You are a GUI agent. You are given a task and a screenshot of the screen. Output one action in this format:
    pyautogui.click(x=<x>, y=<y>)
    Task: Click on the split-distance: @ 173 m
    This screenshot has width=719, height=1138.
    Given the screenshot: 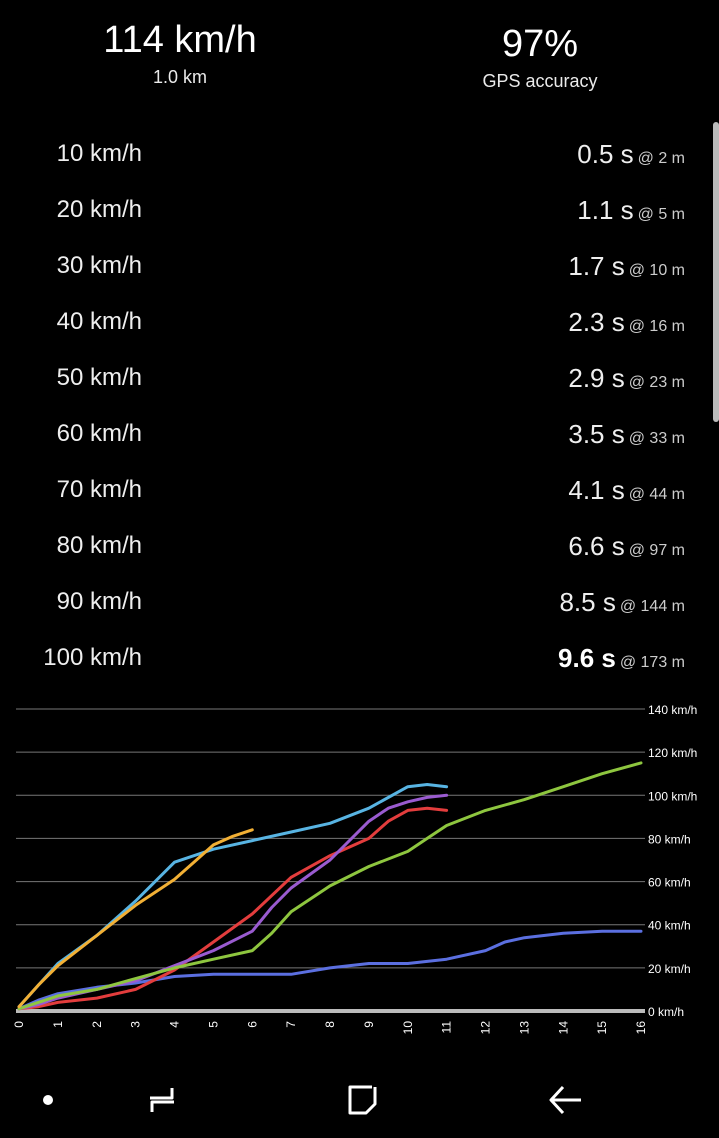 What is the action you would take?
    pyautogui.click(x=652, y=662)
    